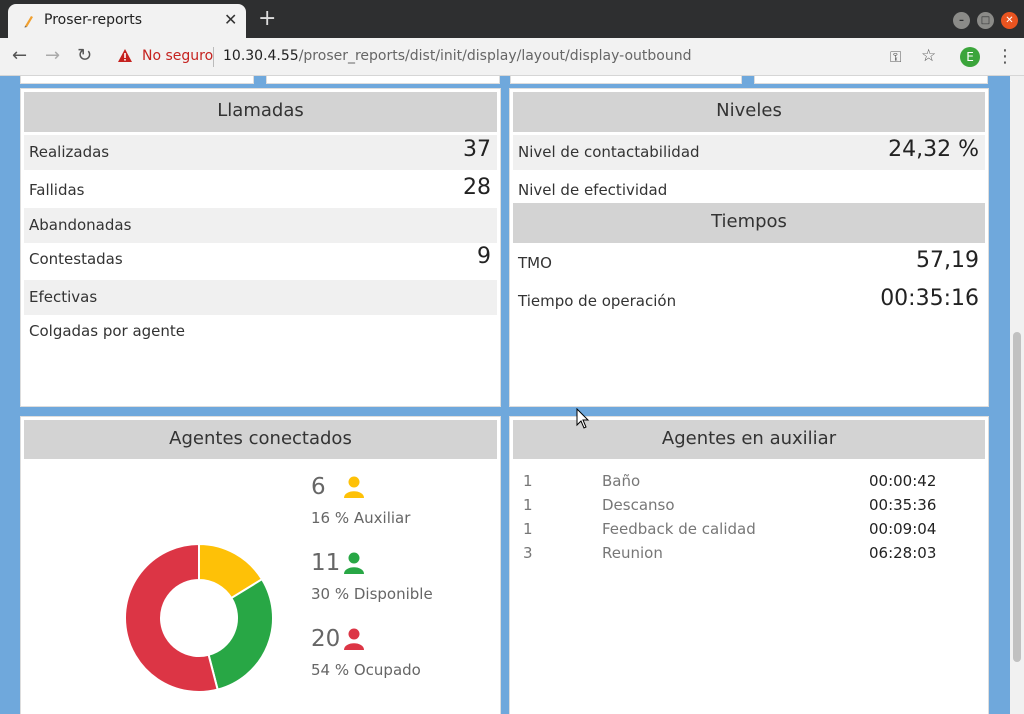  What do you see at coordinates (961, 20) in the screenshot?
I see `minimize-icon: –` at bounding box center [961, 20].